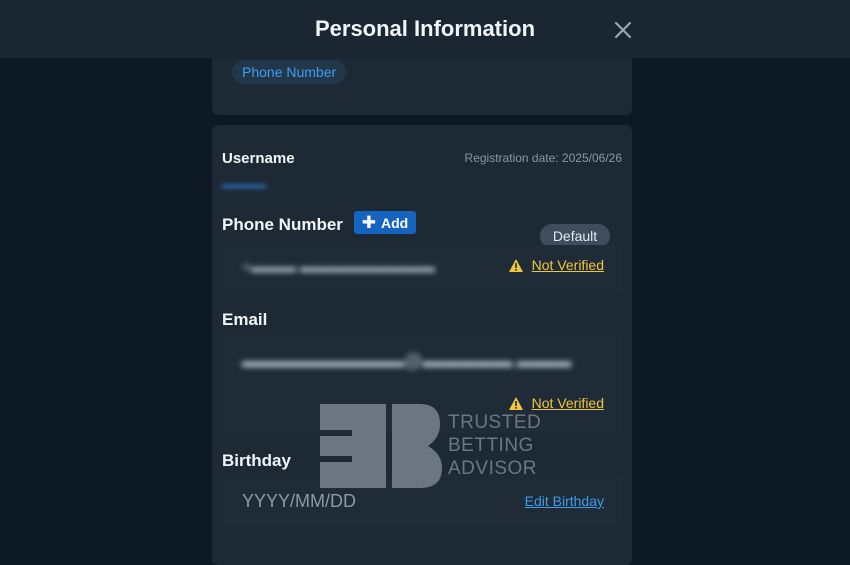 The image size is (850, 565). I want to click on phone-number-label: Phone Number, so click(282, 224).